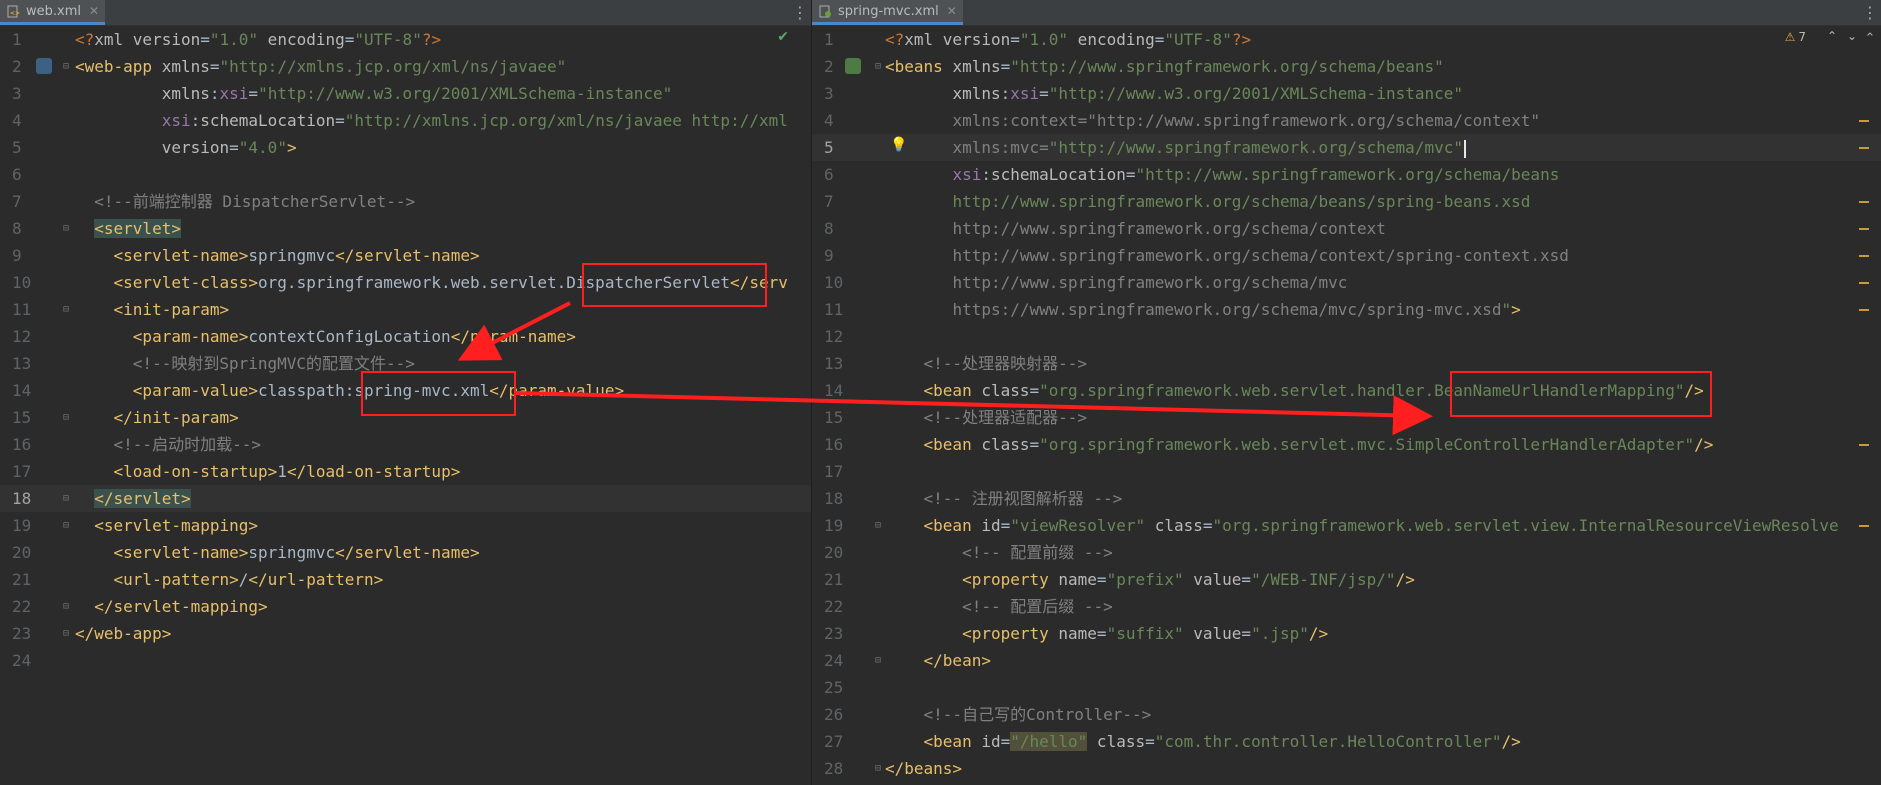 This screenshot has height=785, width=1881. What do you see at coordinates (268, 471) in the screenshot?
I see `code-line: <load-on-startup>1</load-on-startup>` at bounding box center [268, 471].